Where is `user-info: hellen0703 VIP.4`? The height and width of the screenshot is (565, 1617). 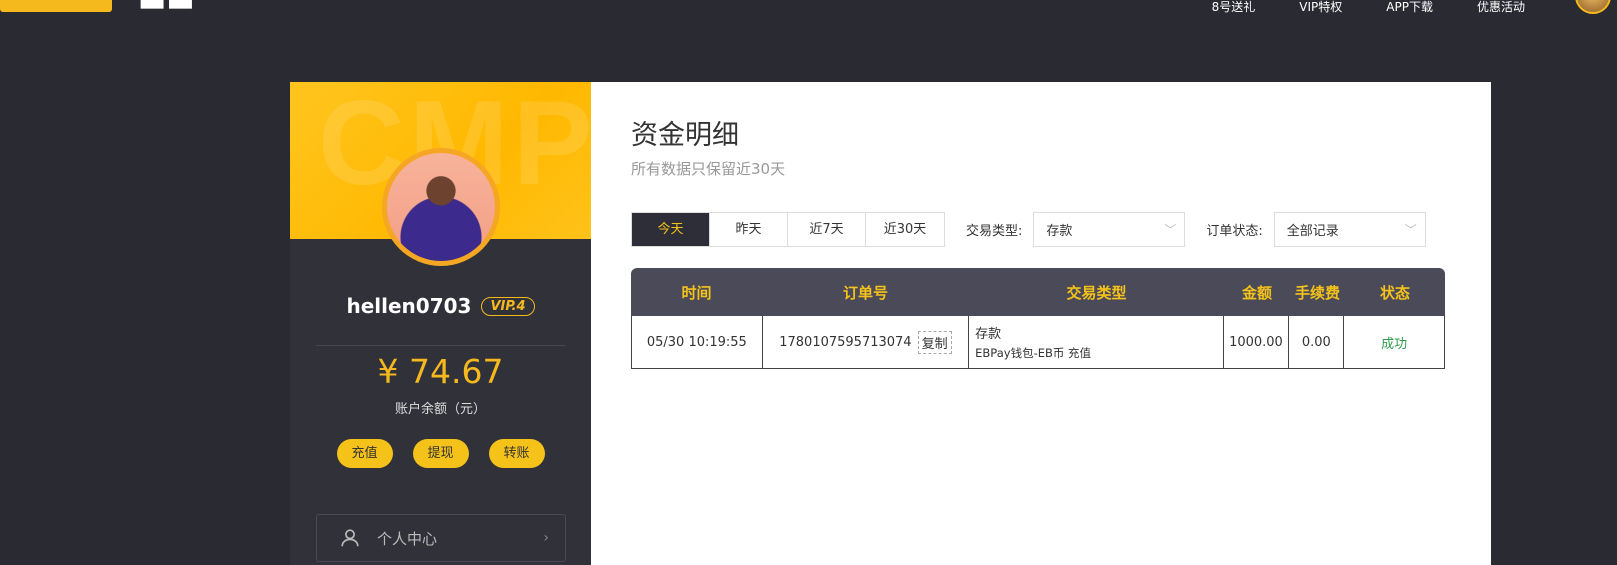
user-info: hellen0703 VIP.4 is located at coordinates (440, 306).